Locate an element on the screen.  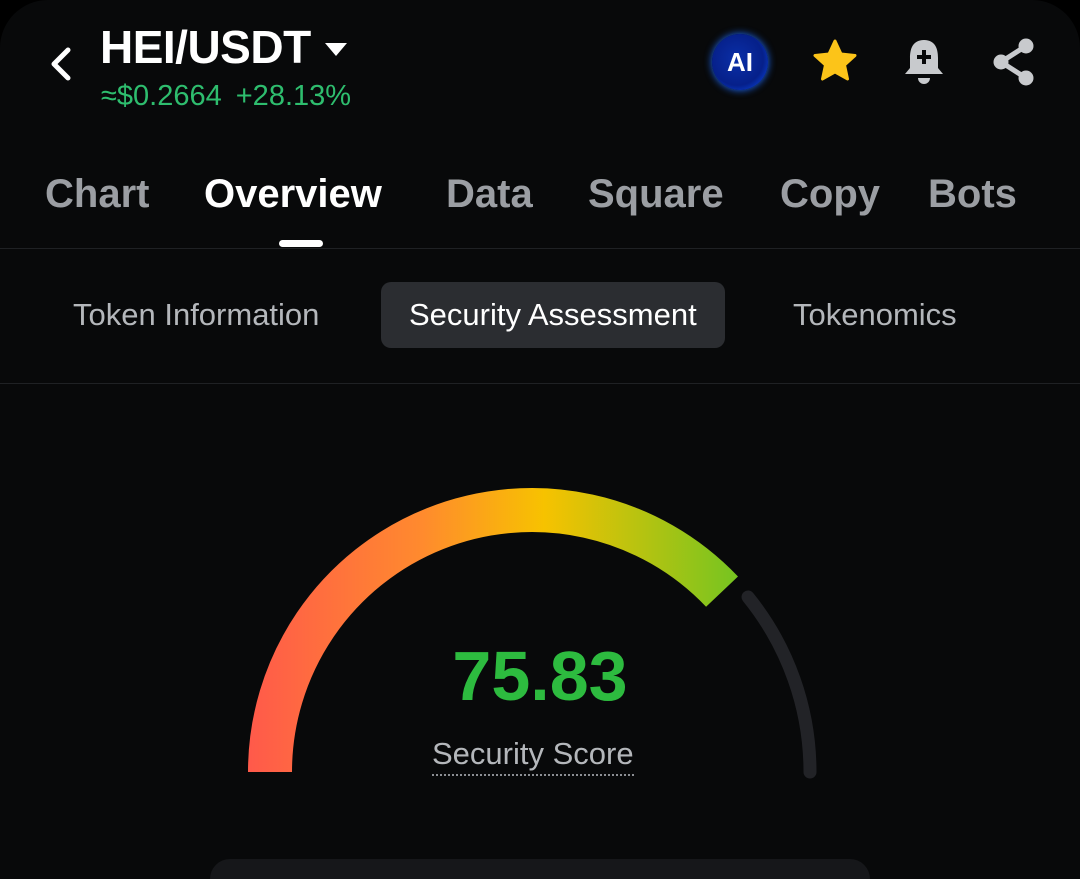
tab-data: Data is located at coordinates (489, 194).